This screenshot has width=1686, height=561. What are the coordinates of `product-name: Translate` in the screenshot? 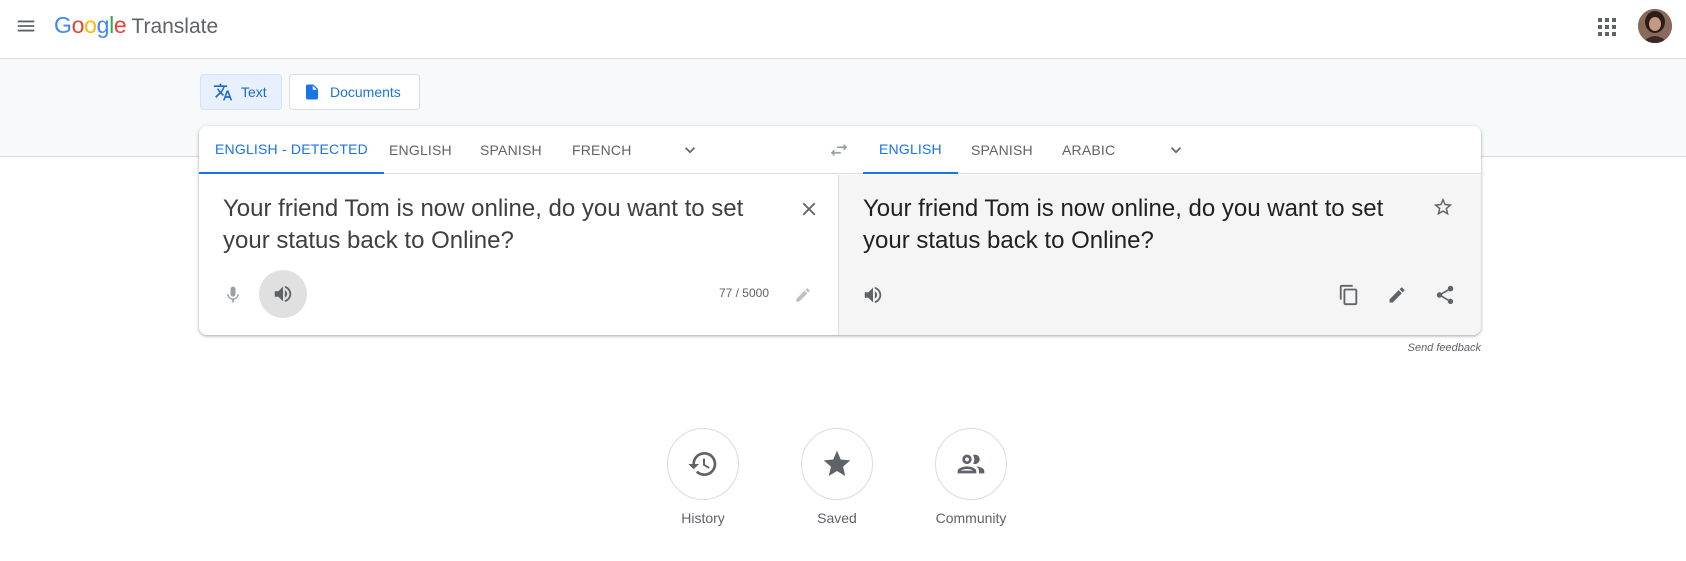 It's located at (175, 26).